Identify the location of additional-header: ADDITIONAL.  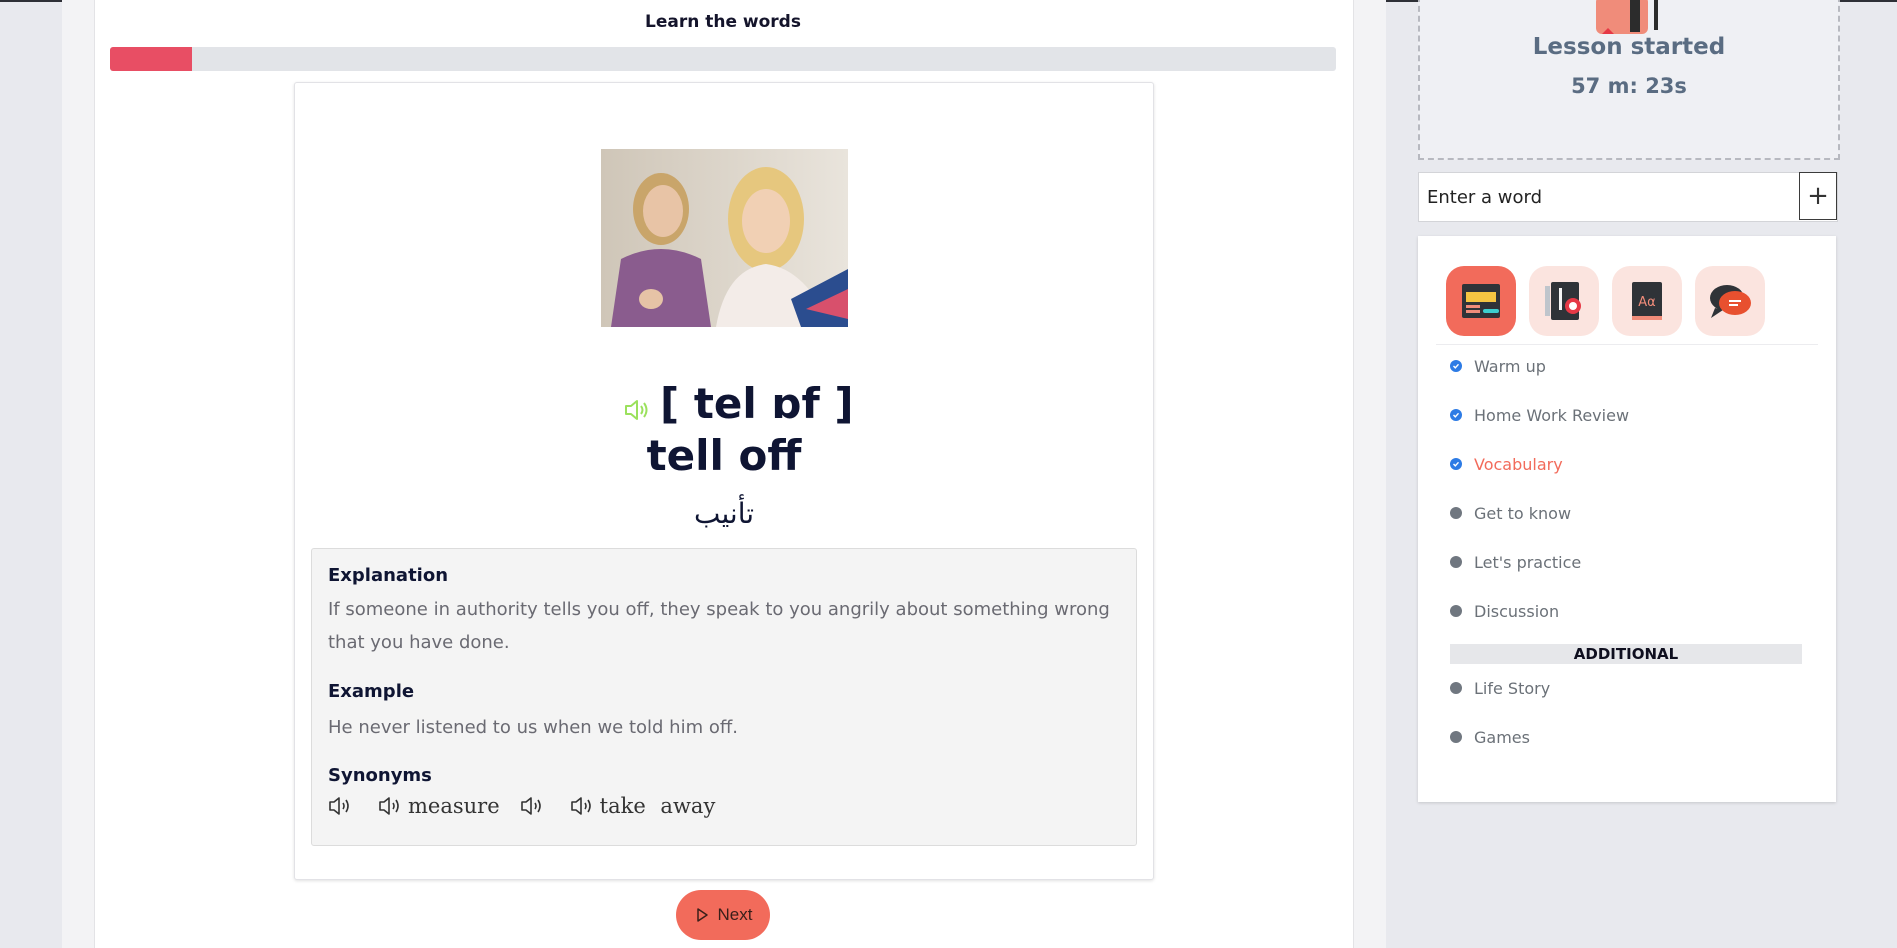
(1626, 654).